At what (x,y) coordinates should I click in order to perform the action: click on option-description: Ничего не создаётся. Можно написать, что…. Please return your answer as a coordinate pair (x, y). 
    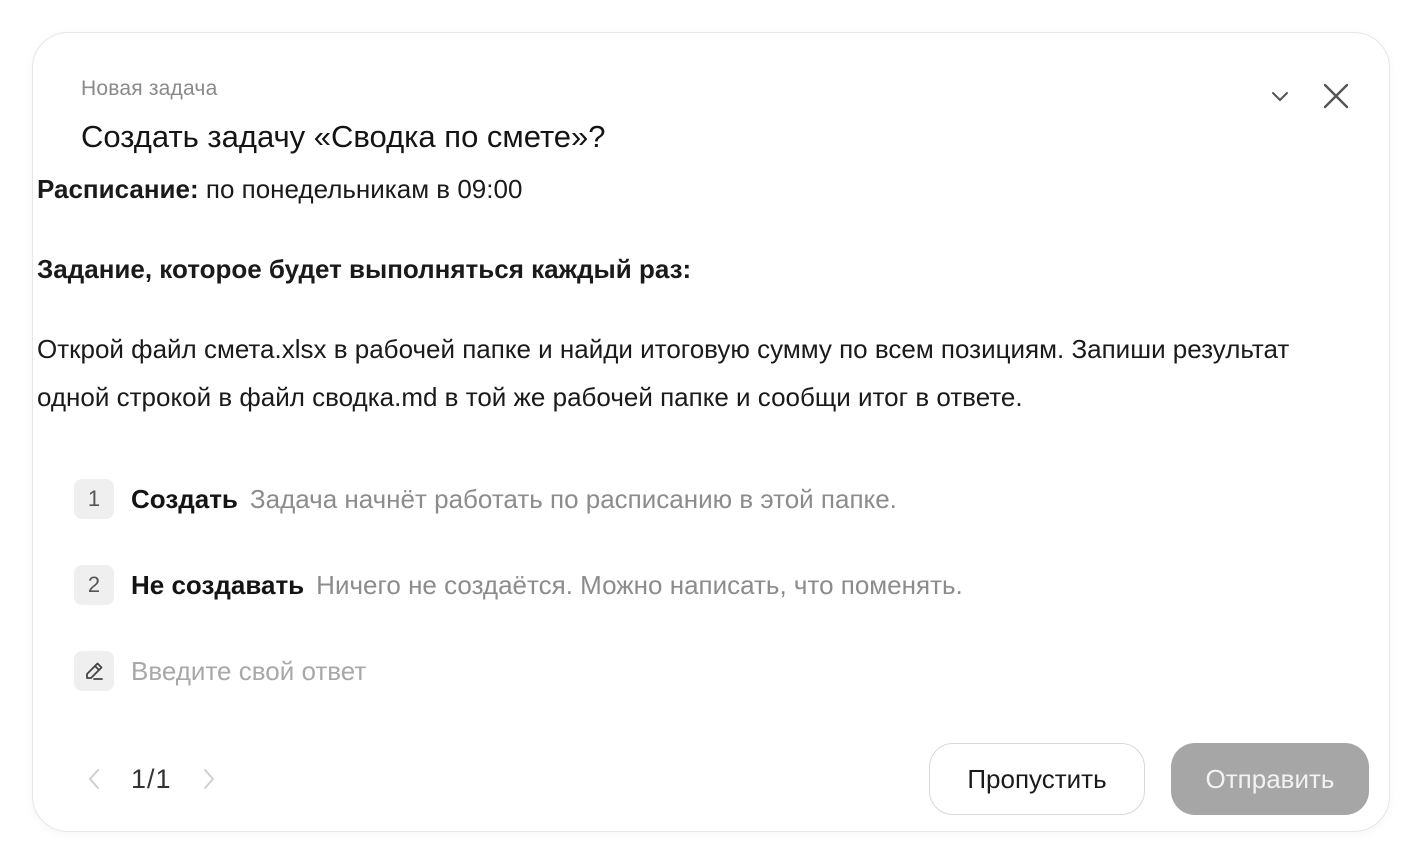
    Looking at the image, I should click on (639, 584).